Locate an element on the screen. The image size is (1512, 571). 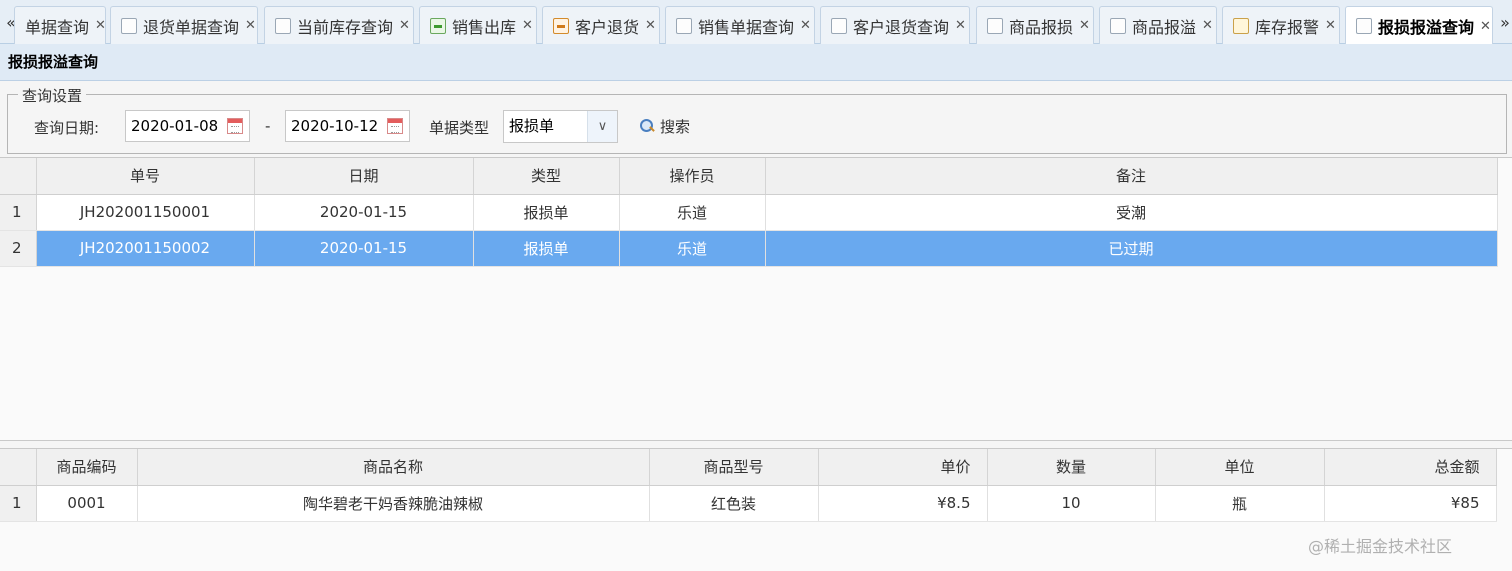
table-row-selected: 2 JH202001150002 2020-01-15 报损单 乐道 已过期 is located at coordinates (749, 248).